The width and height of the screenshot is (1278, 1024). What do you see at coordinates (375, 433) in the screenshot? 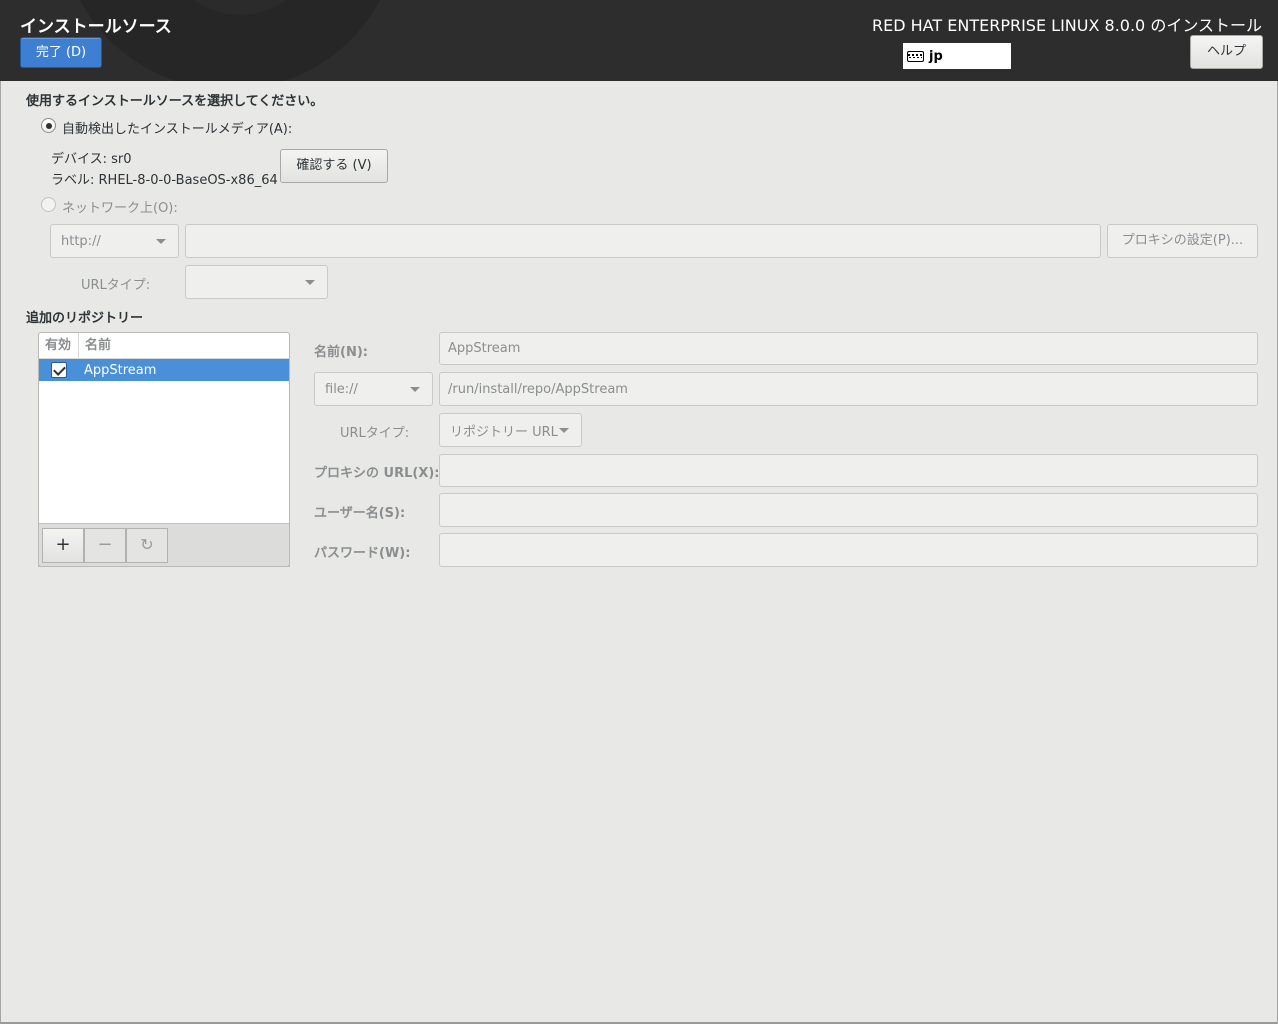
I see `repo-url-type-label: URLタイプ:` at bounding box center [375, 433].